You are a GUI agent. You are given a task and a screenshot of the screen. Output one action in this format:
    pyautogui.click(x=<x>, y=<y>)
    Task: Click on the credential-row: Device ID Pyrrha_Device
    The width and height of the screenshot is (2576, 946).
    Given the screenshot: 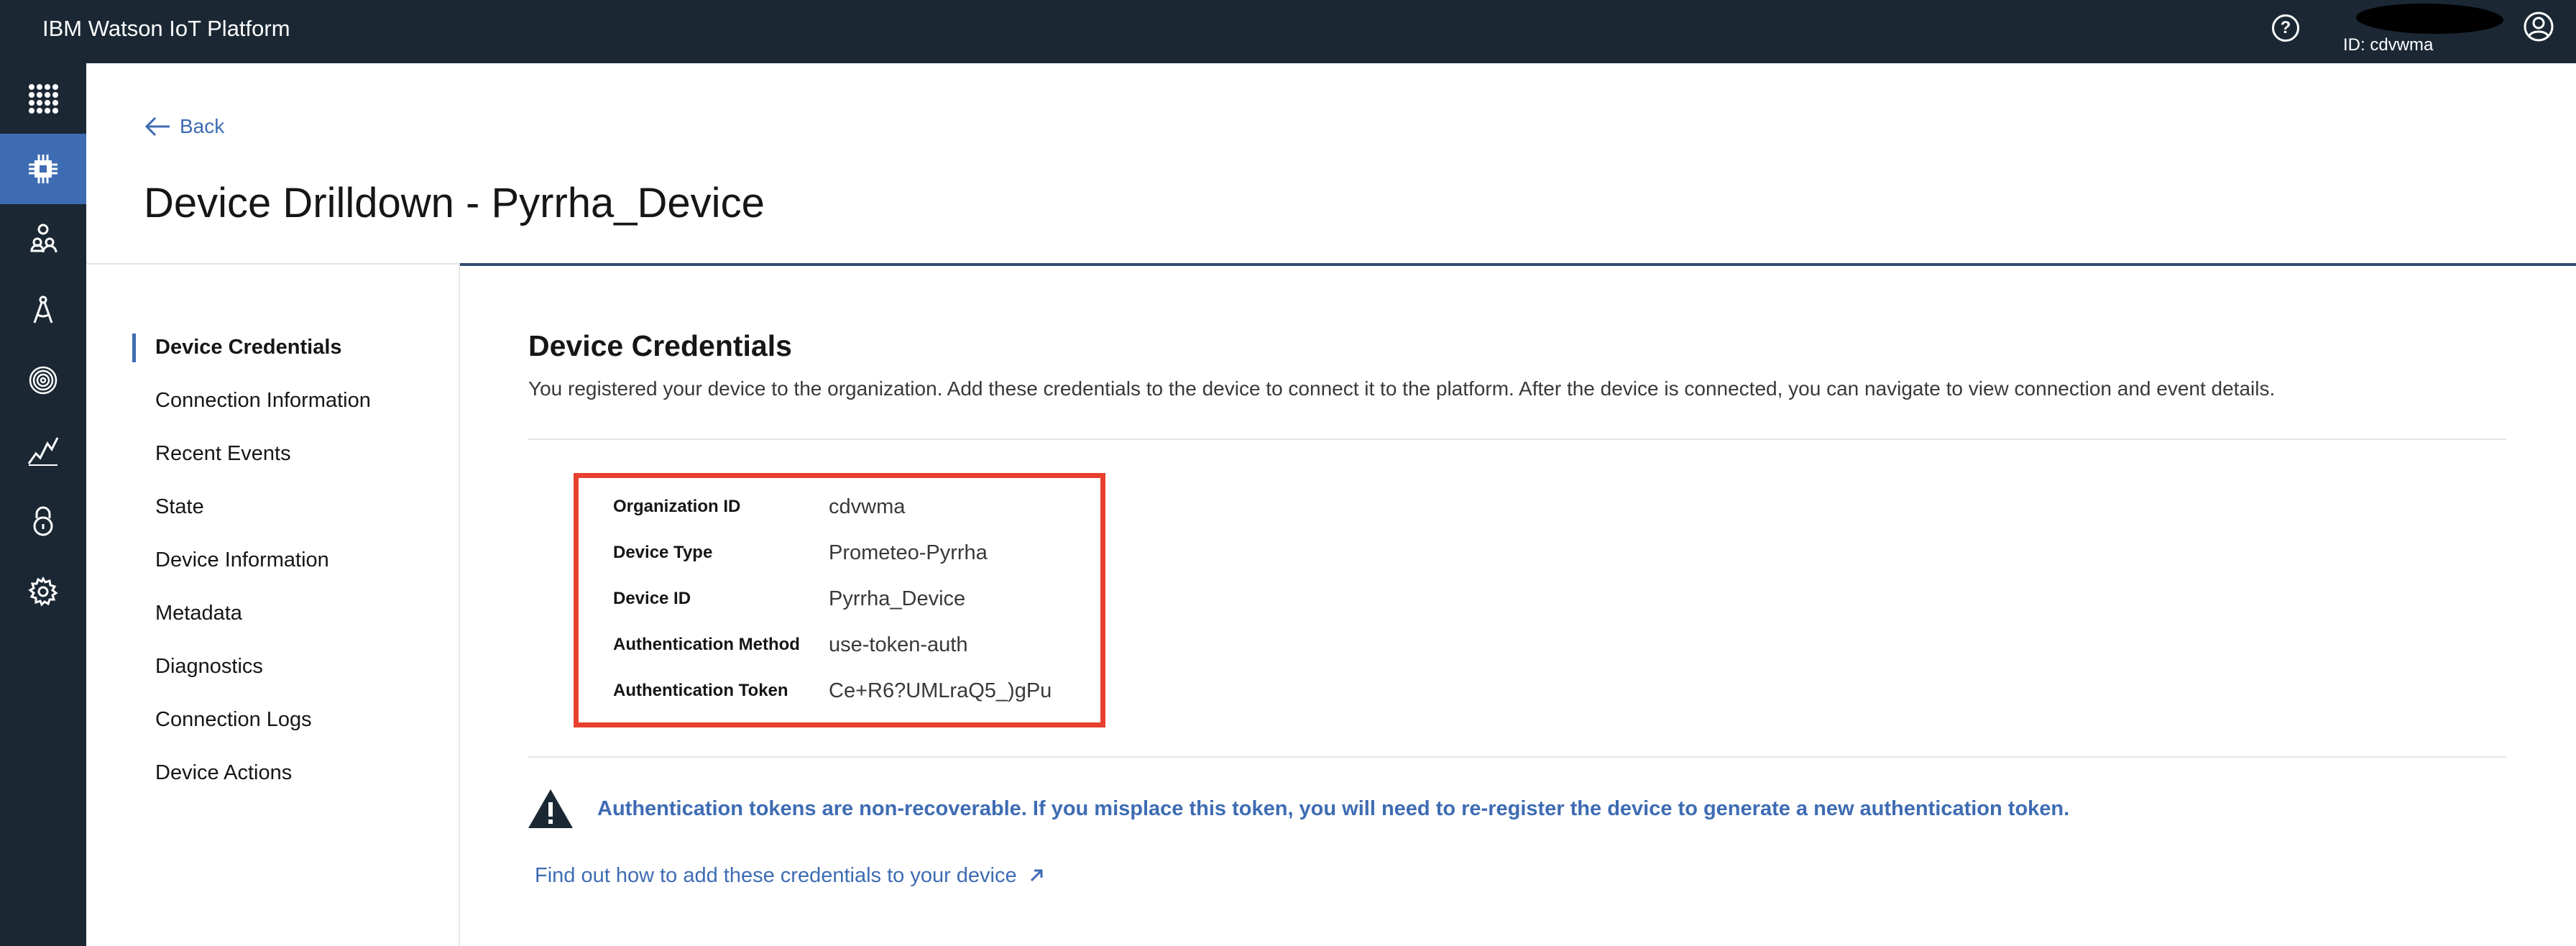 What is the action you would take?
    pyautogui.click(x=789, y=599)
    